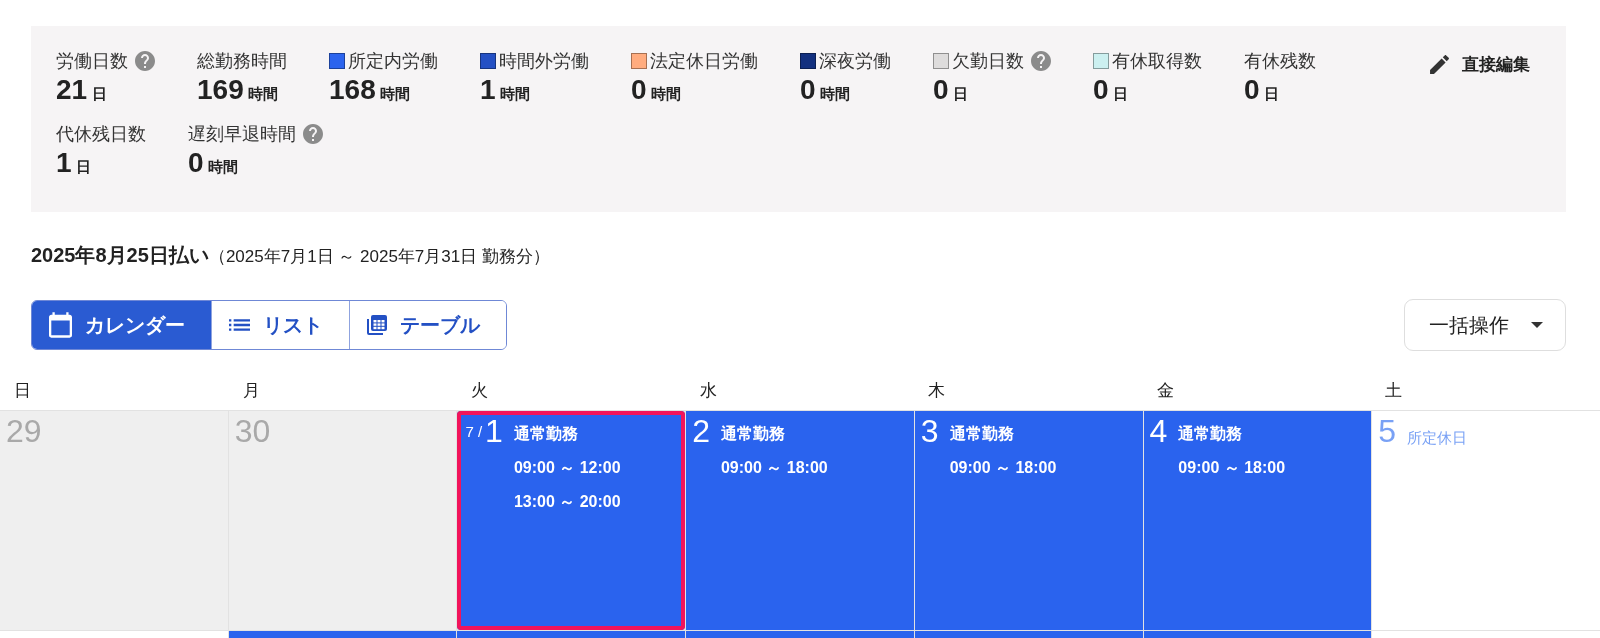 This screenshot has width=1600, height=638. What do you see at coordinates (704, 61) in the screenshot?
I see `stat-label: 法定休日労働` at bounding box center [704, 61].